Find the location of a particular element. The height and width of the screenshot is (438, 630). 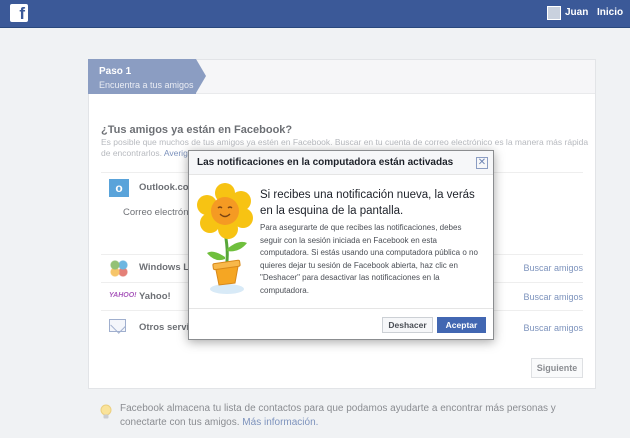

profile-avatar is located at coordinates (554, 13).